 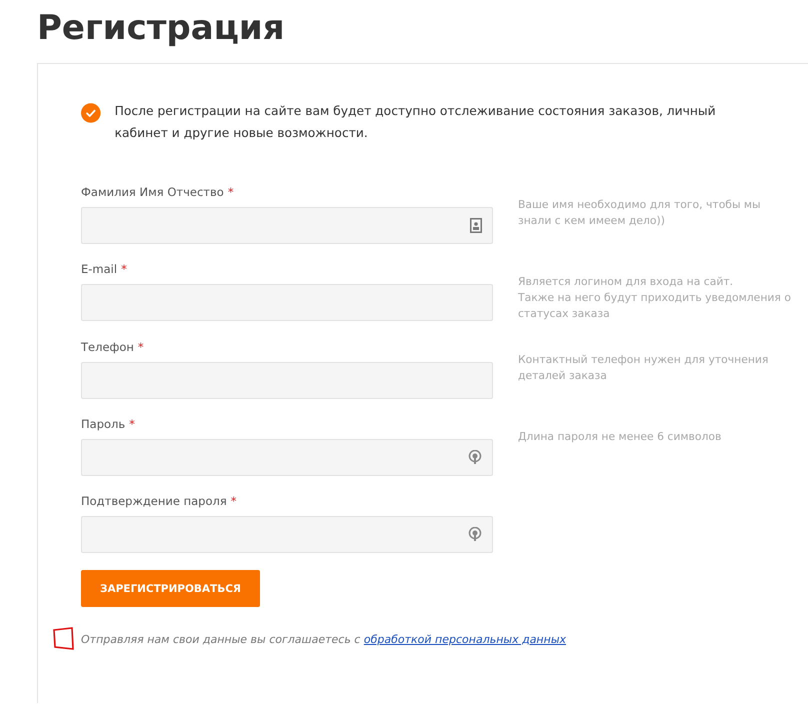 I want to click on check-icon, so click(x=91, y=113).